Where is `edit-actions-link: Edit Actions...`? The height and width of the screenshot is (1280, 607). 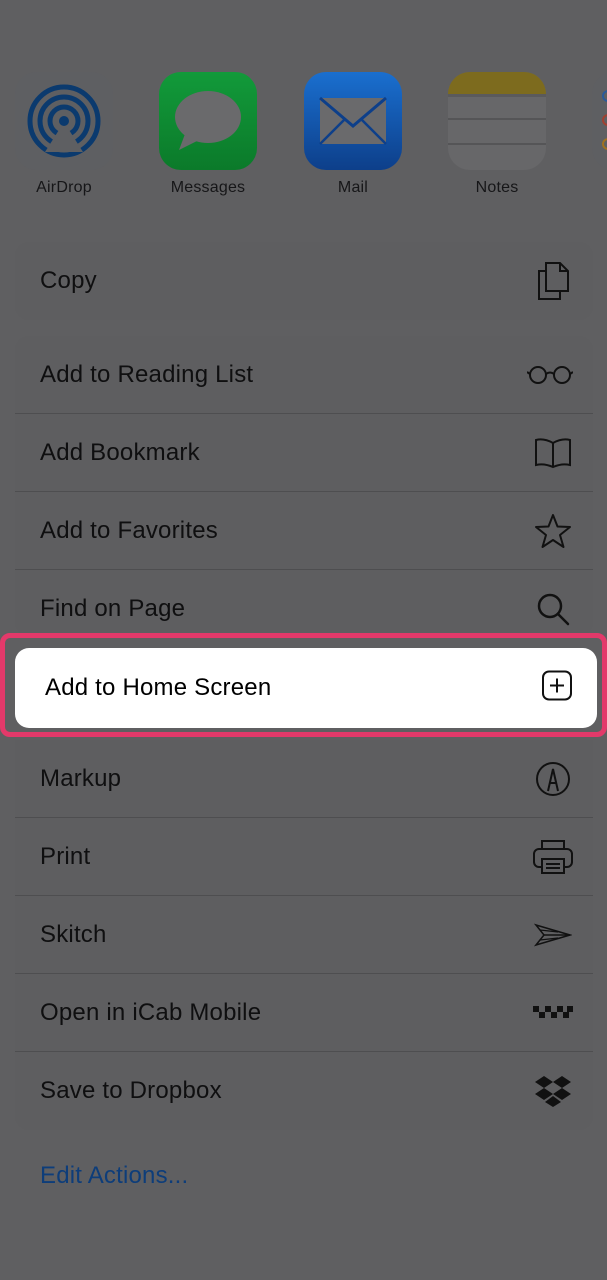 edit-actions-link: Edit Actions... is located at coordinates (114, 1176).